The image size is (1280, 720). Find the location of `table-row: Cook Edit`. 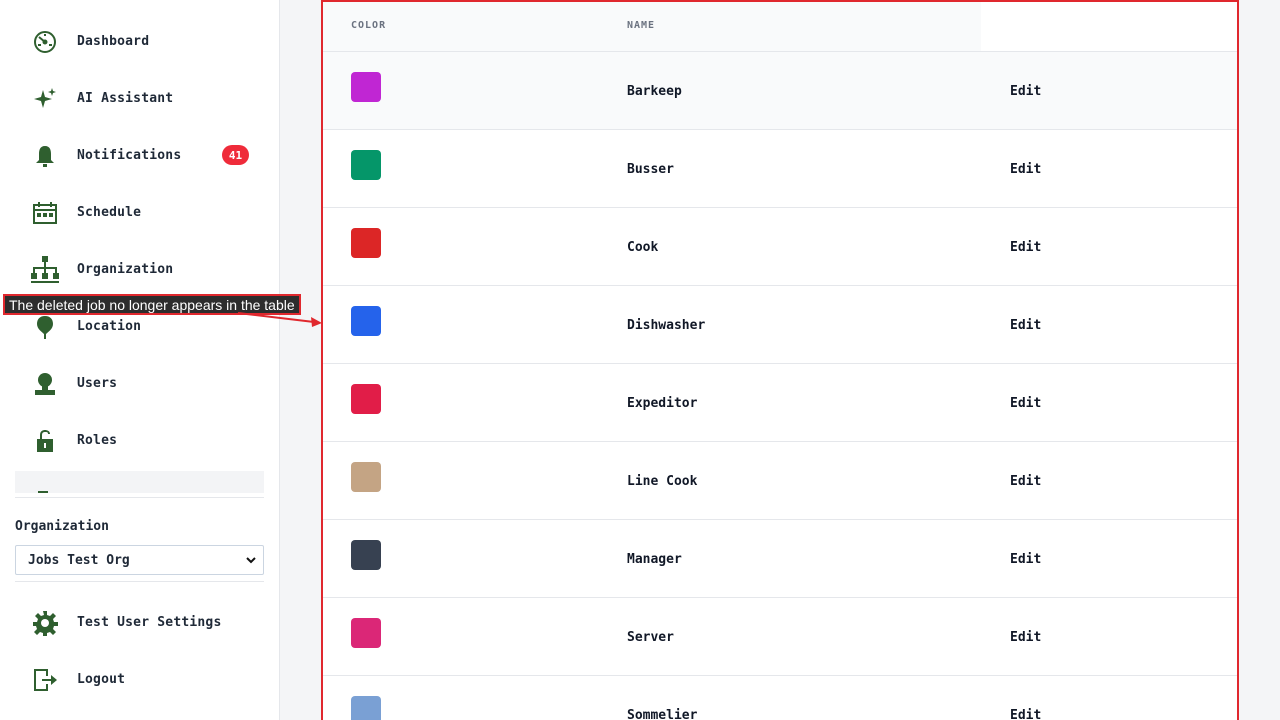

table-row: Cook Edit is located at coordinates (780, 247).